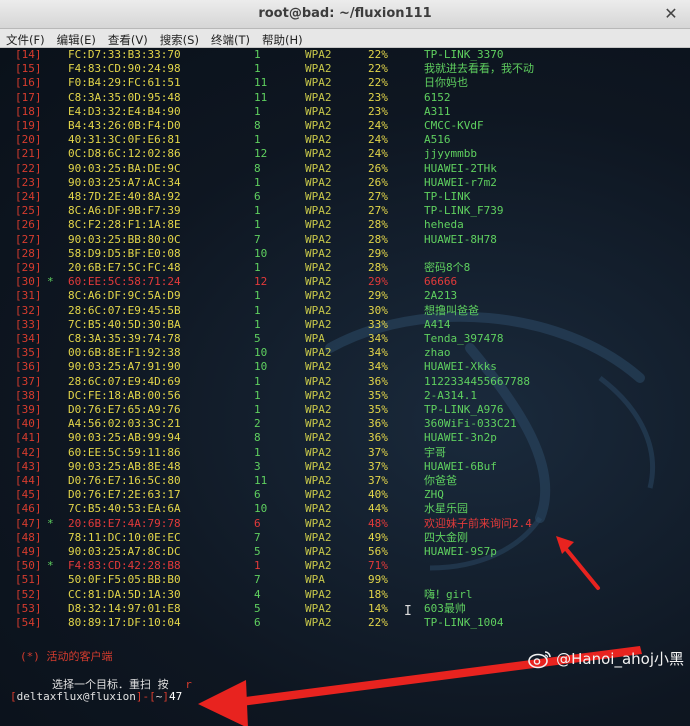 This screenshot has height=726, width=690. I want to click on network-row: [49] 90:03:25:A7:8C:DC 5 WPA2 56% HUAWEI-9S7p, so click(345, 552).